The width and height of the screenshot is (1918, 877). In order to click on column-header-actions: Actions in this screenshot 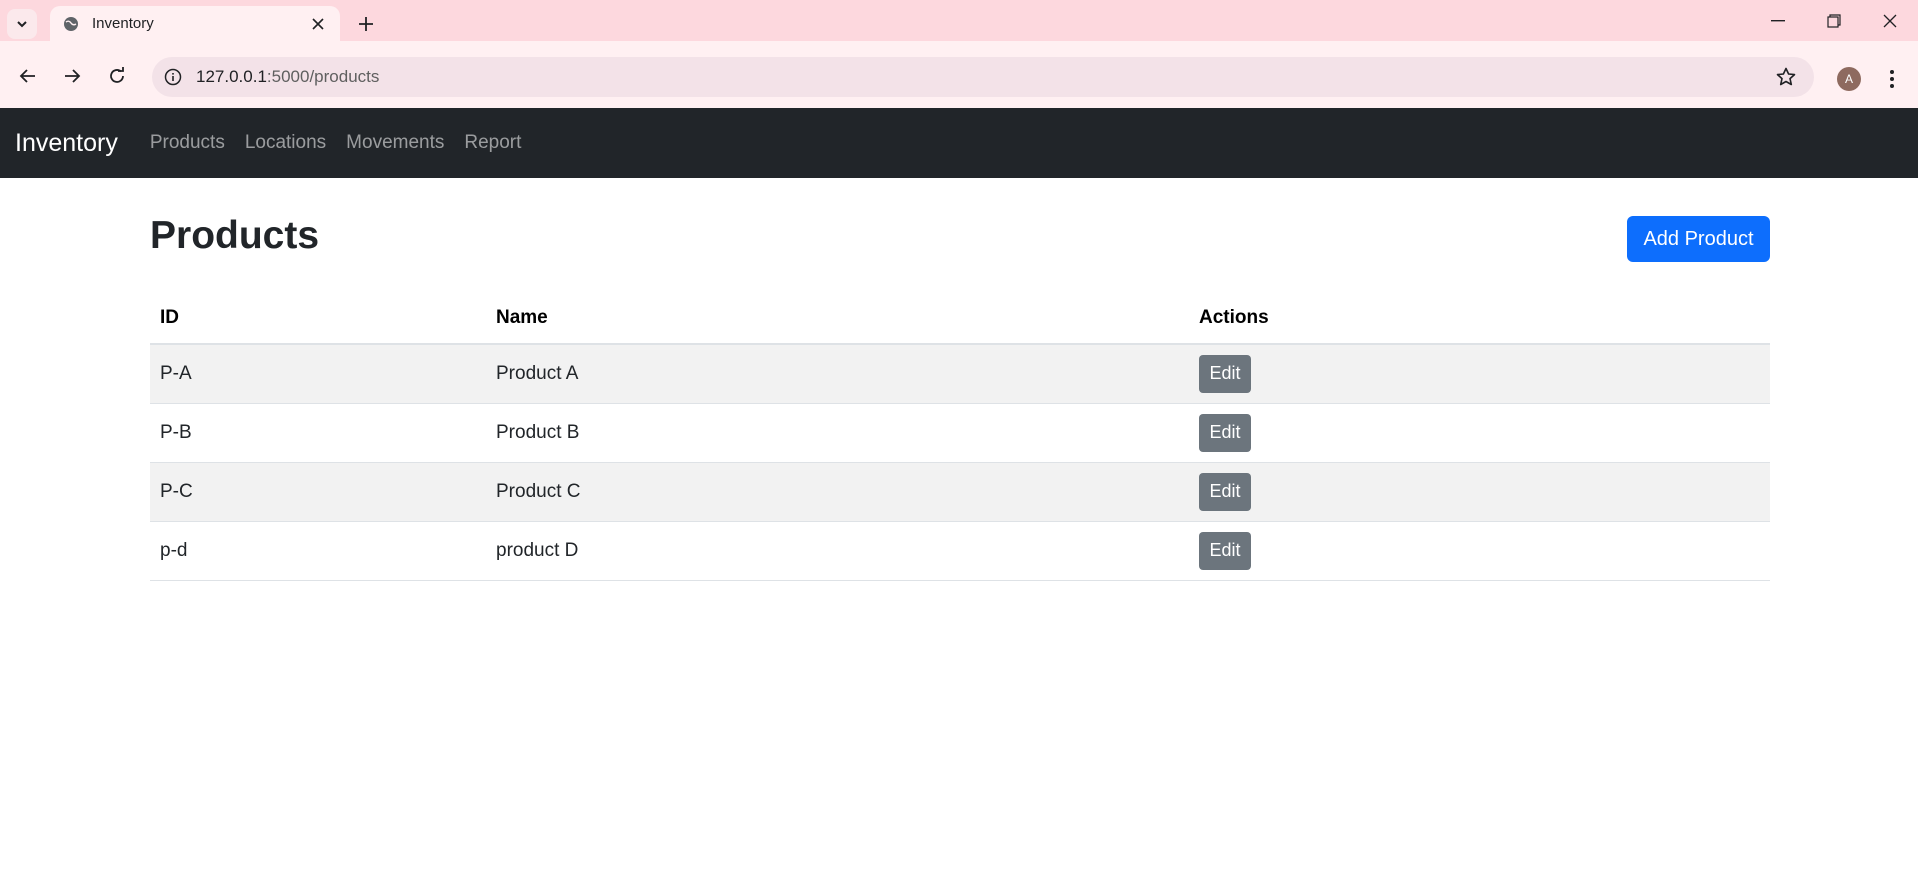, I will do `click(1479, 318)`.